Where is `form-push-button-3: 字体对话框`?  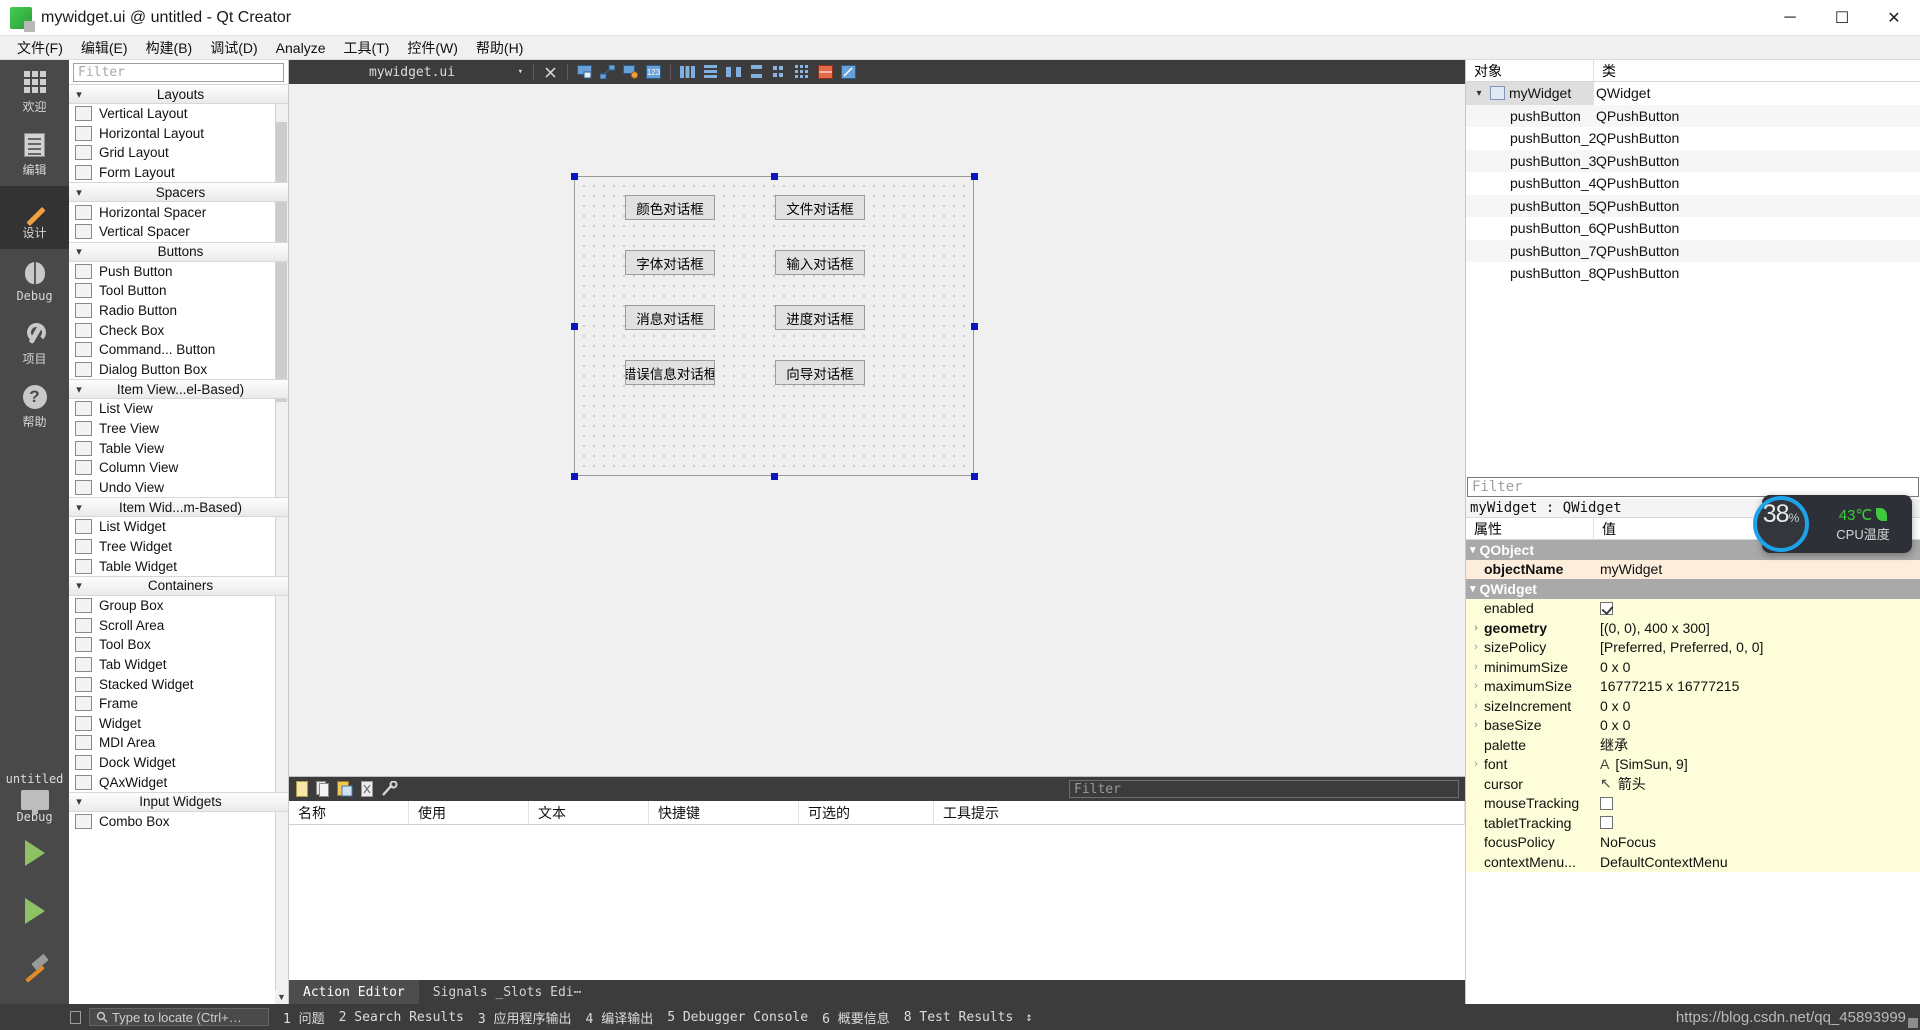 form-push-button-3: 字体对话框 is located at coordinates (670, 262).